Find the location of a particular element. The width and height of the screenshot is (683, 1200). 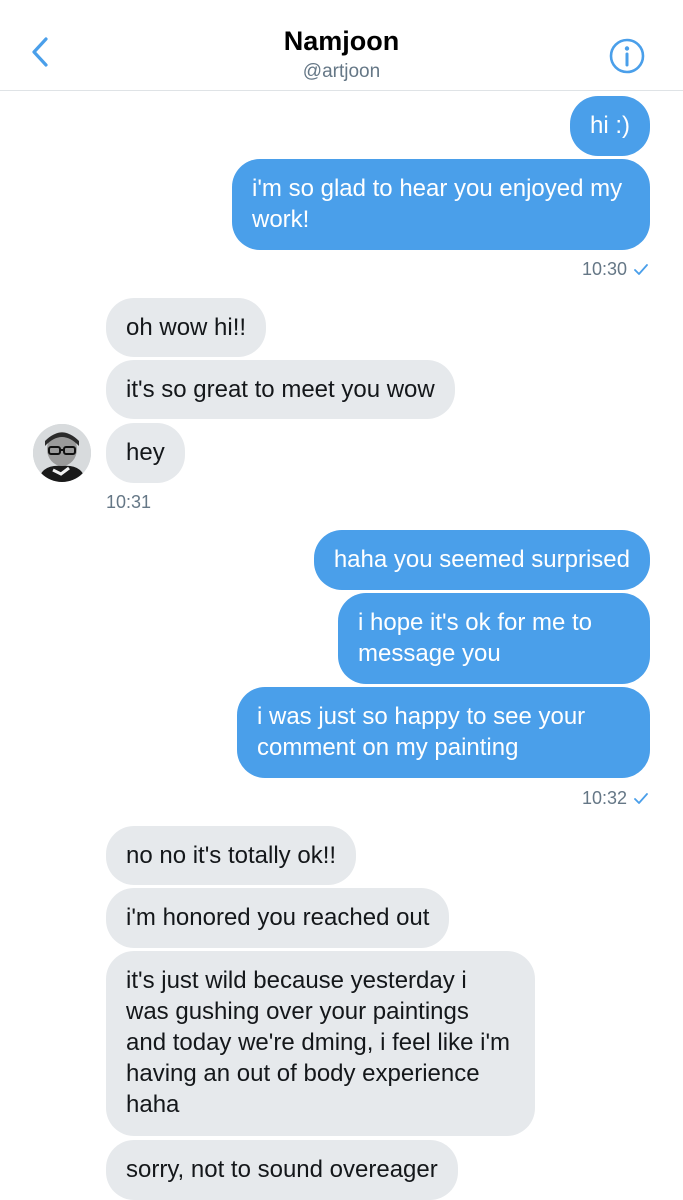

user-handle: @artjoon is located at coordinates (341, 71).